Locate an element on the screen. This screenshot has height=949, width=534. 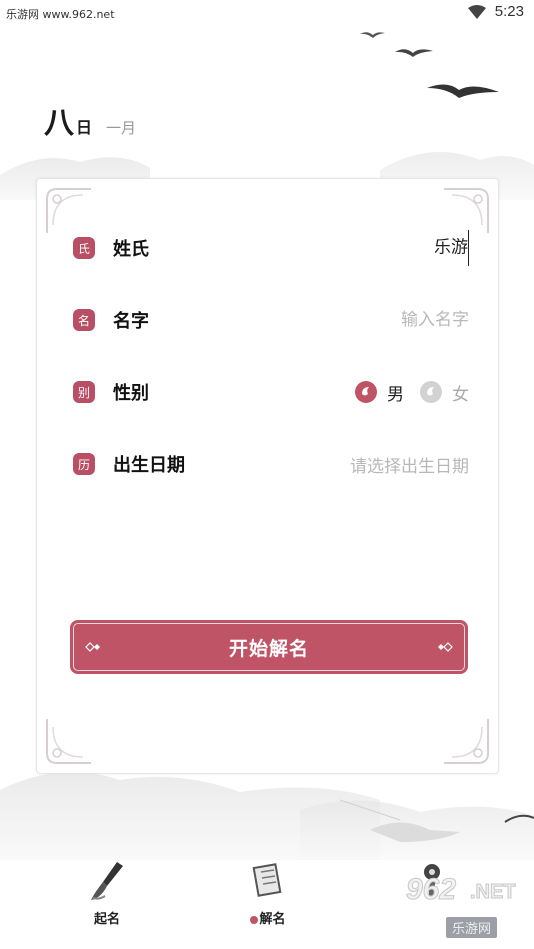
birth-date-seal-icon: 历 is located at coordinates (84, 464).